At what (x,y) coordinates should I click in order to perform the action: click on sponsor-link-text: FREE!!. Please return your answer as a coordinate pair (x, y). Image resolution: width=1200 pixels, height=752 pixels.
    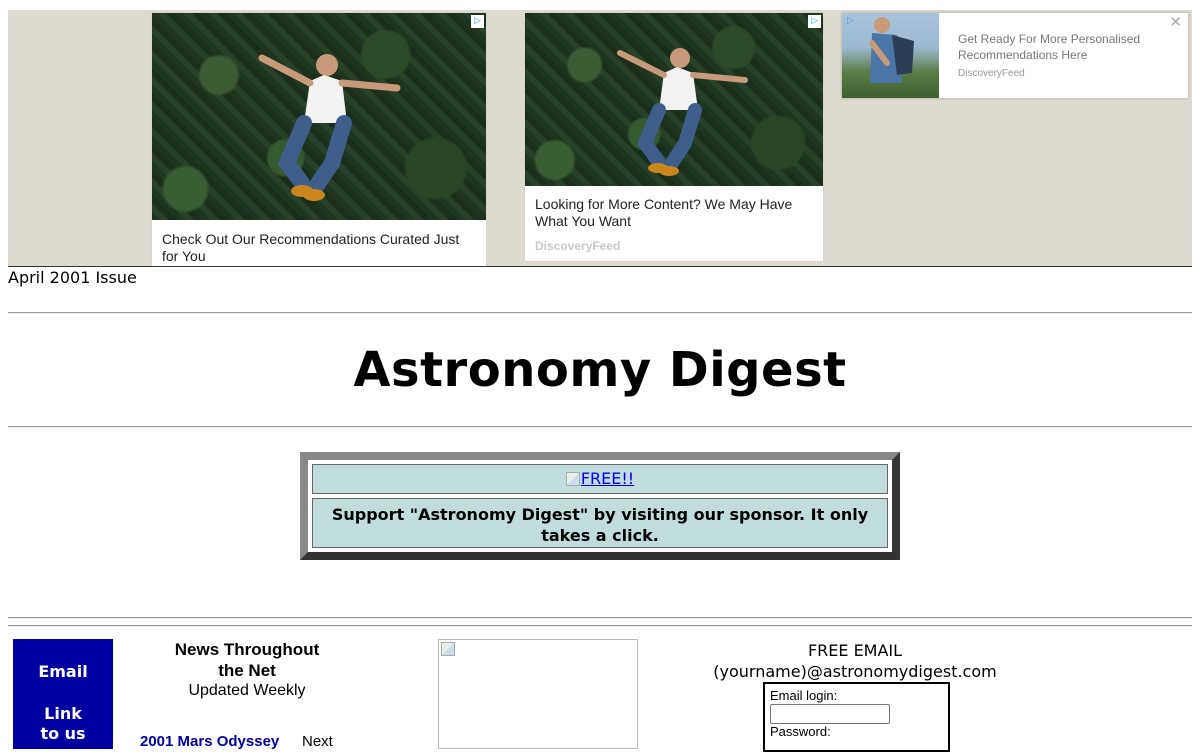
    Looking at the image, I should click on (607, 478).